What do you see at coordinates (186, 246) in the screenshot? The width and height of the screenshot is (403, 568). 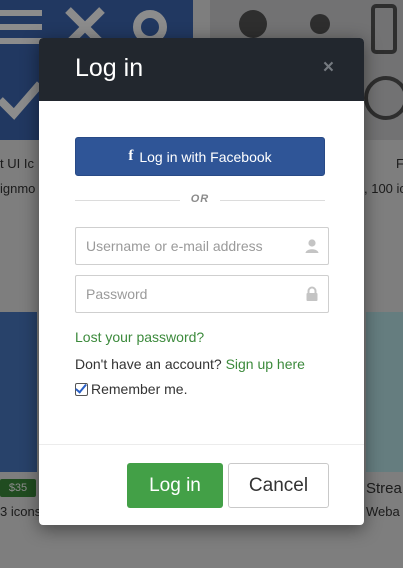 I see `username-input` at bounding box center [186, 246].